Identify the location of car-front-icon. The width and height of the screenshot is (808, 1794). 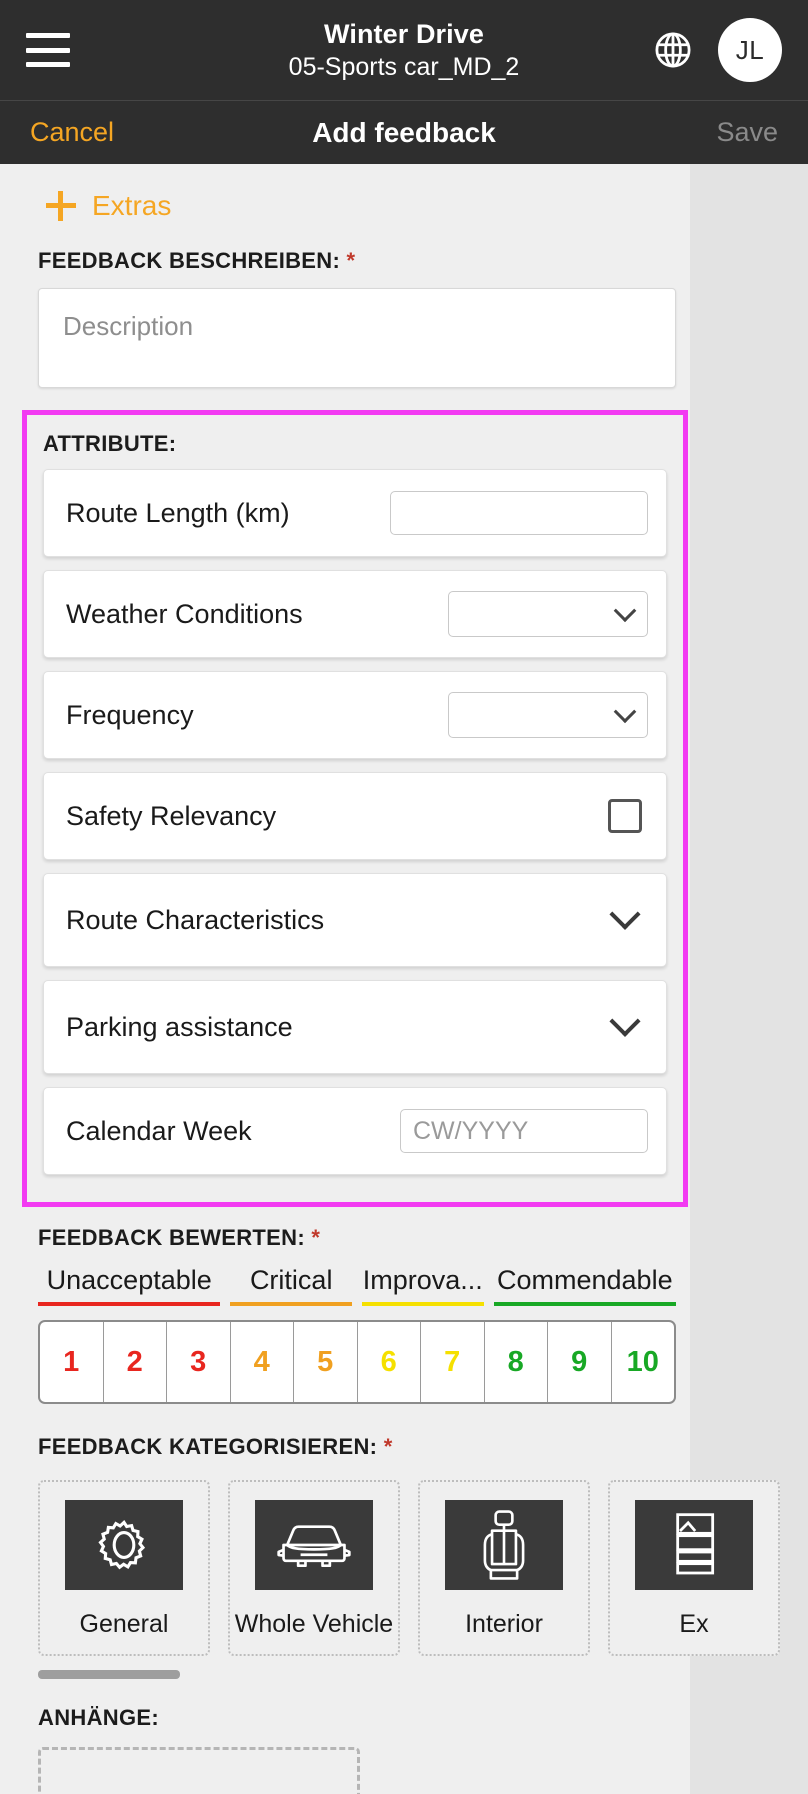
(314, 1545).